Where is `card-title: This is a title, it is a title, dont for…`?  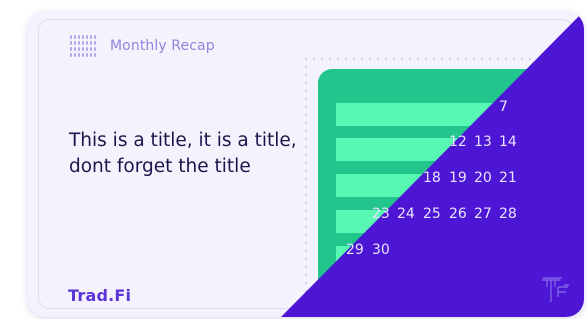 card-title: This is a title, it is a title, dont for… is located at coordinates (183, 153).